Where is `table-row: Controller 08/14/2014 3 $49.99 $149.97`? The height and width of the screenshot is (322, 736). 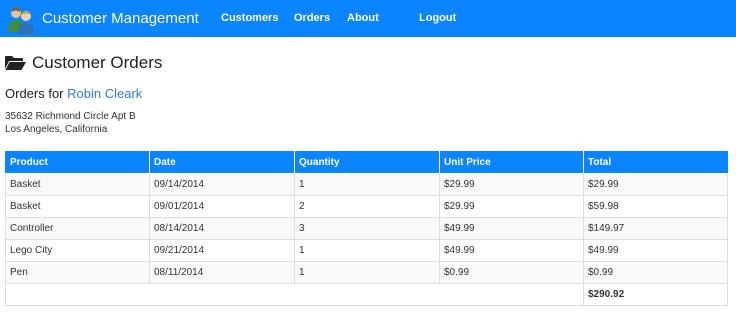 table-row: Controller 08/14/2014 3 $49.99 $149.97 is located at coordinates (366, 228).